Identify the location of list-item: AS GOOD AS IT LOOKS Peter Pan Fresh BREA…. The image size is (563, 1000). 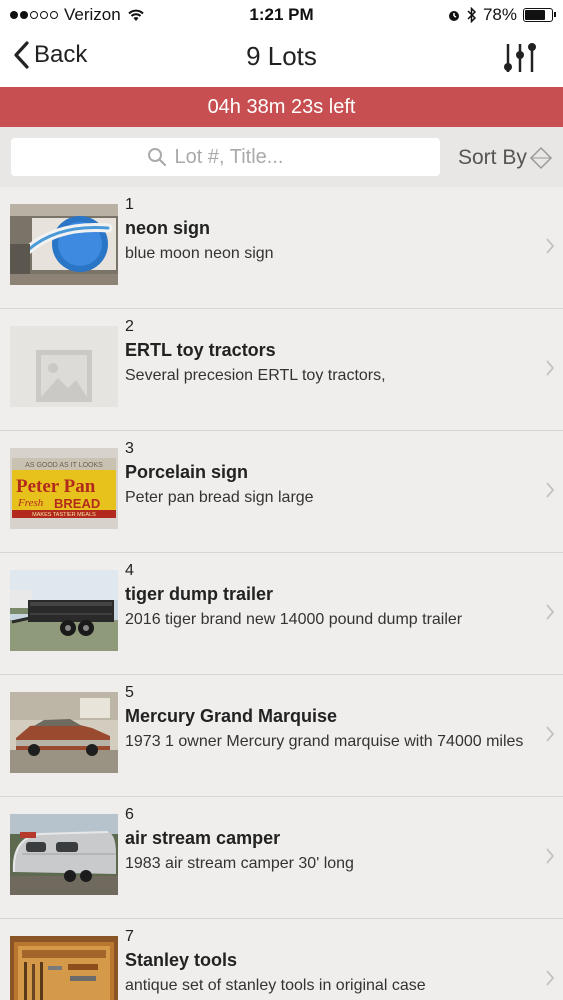
(281, 492).